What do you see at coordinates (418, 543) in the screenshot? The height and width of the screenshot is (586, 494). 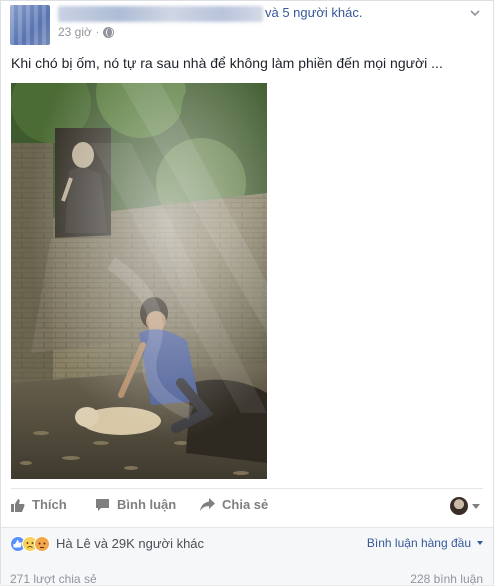 I see `comment-sort-label: Bình luận hàng đầu` at bounding box center [418, 543].